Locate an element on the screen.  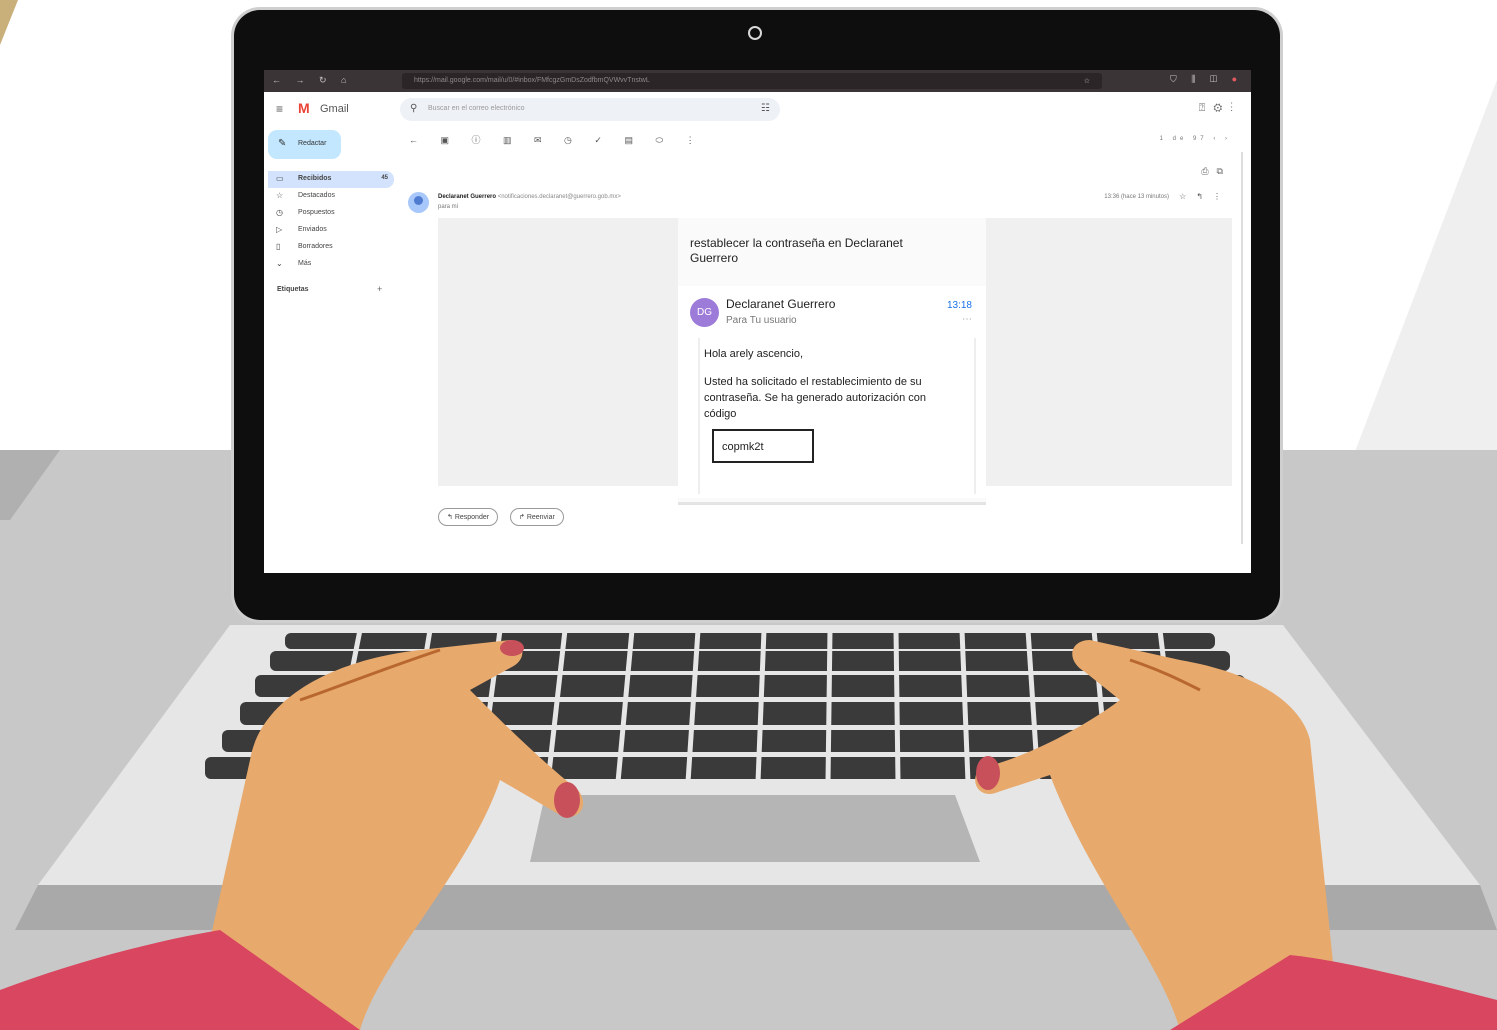
email-time: 13:18 is located at coordinates (959, 305).